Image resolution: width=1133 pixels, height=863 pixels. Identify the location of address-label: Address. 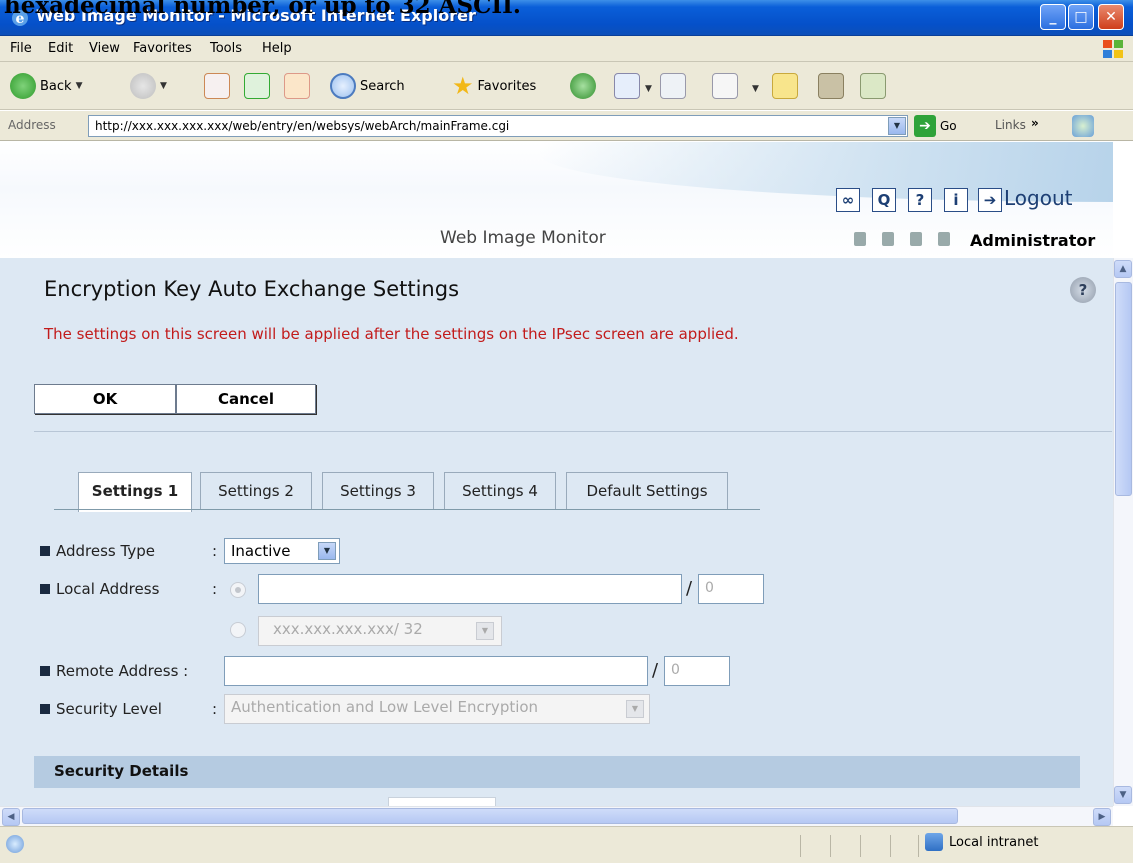
(32, 125).